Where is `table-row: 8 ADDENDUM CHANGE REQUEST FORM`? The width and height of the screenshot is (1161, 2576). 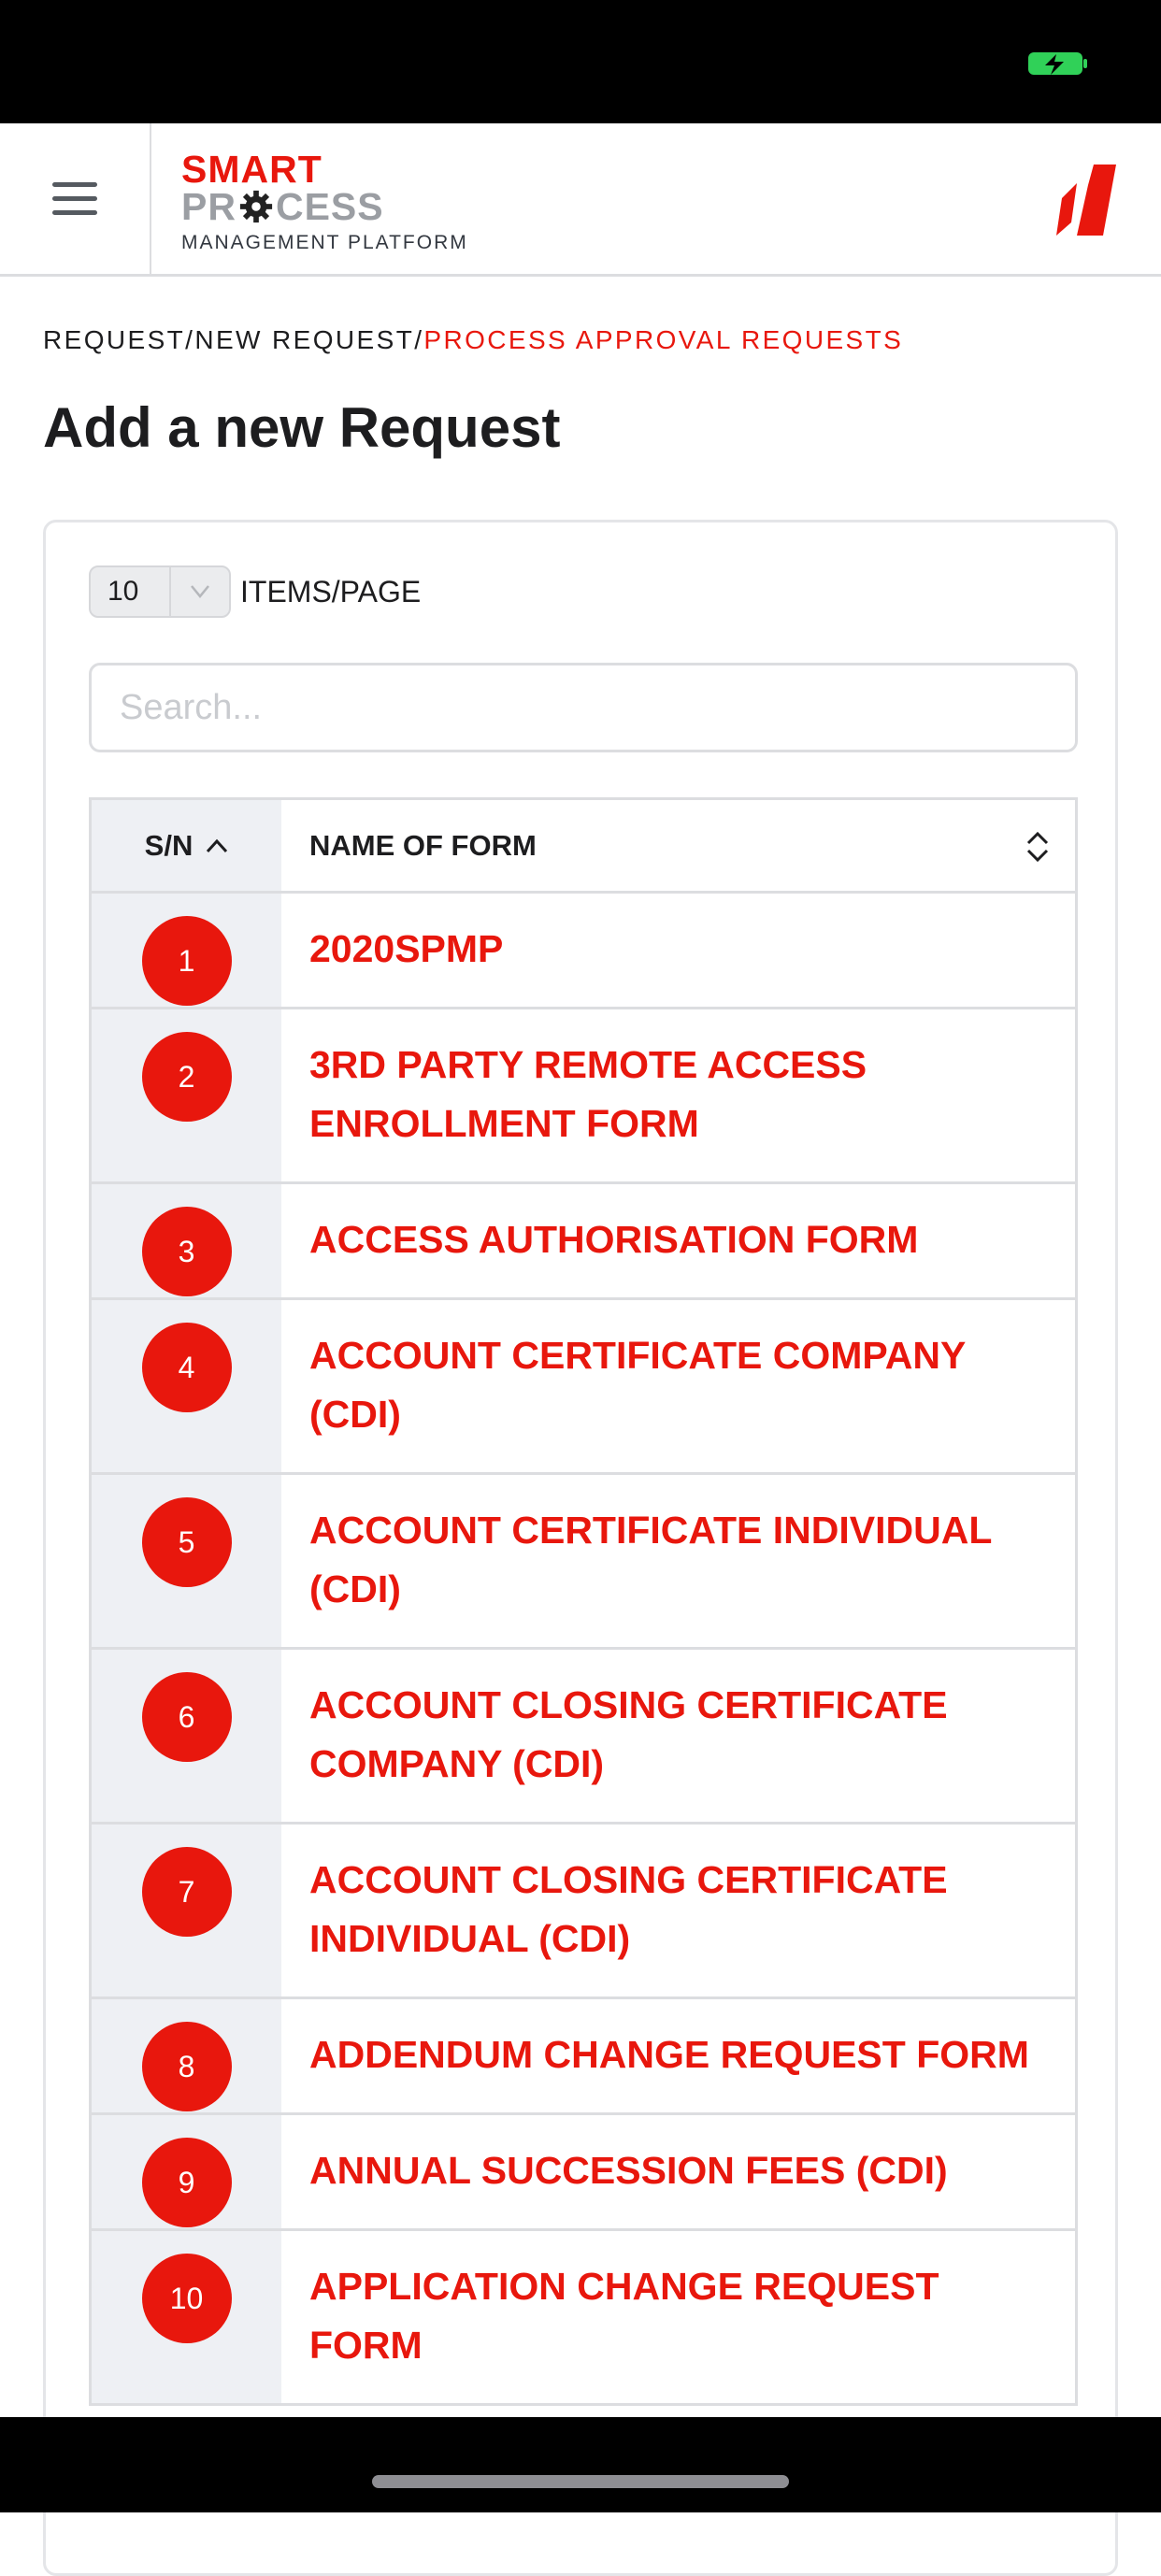 table-row: 8 ADDENDUM CHANGE REQUEST FORM is located at coordinates (583, 2057).